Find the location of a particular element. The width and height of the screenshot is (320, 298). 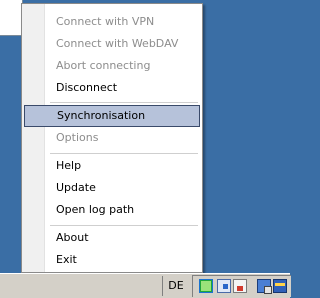

menu-item-help: Help is located at coordinates (112, 166).